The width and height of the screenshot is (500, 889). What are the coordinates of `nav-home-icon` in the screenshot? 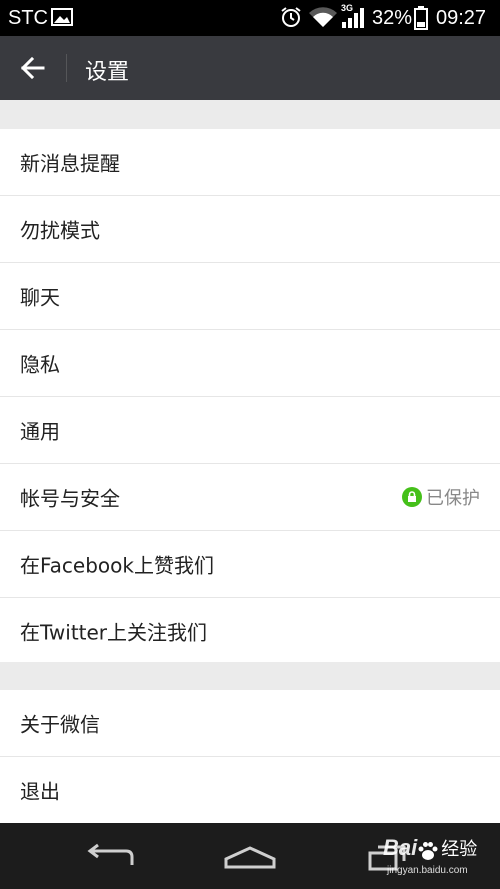 It's located at (250, 857).